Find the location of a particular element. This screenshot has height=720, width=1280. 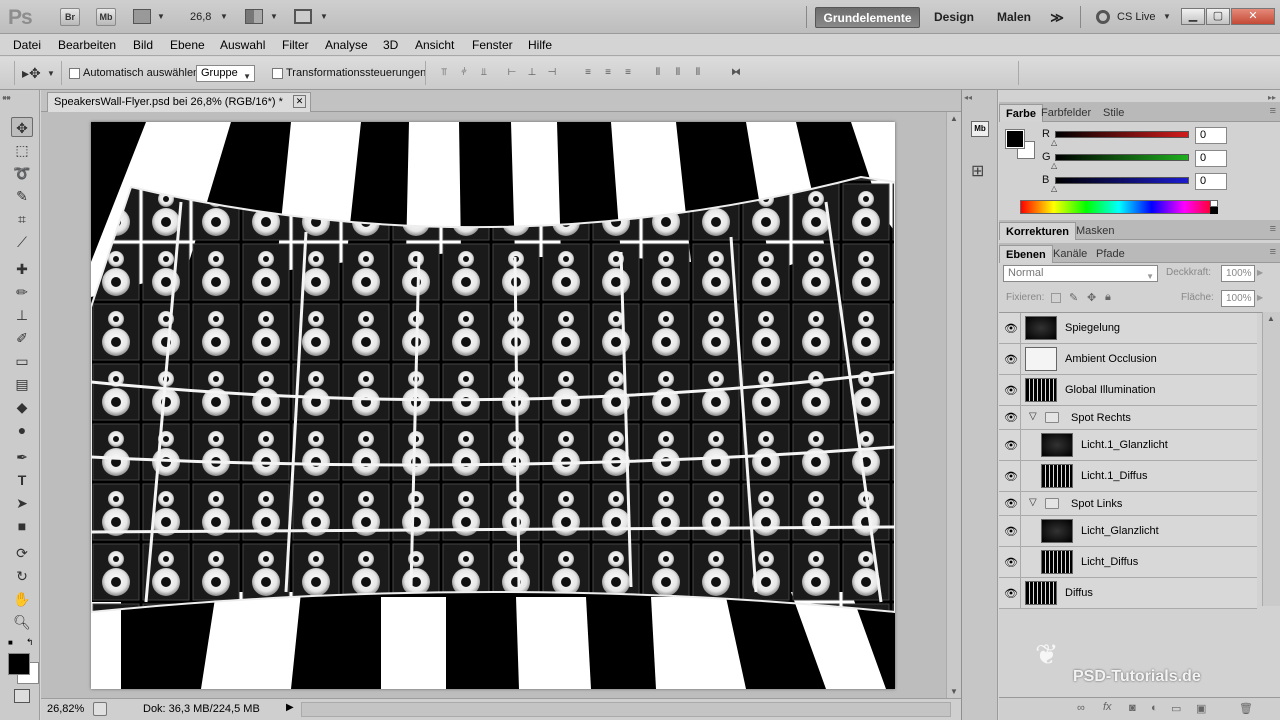

lock-all-icon: 🔒︎ is located at coordinates (1108, 297).